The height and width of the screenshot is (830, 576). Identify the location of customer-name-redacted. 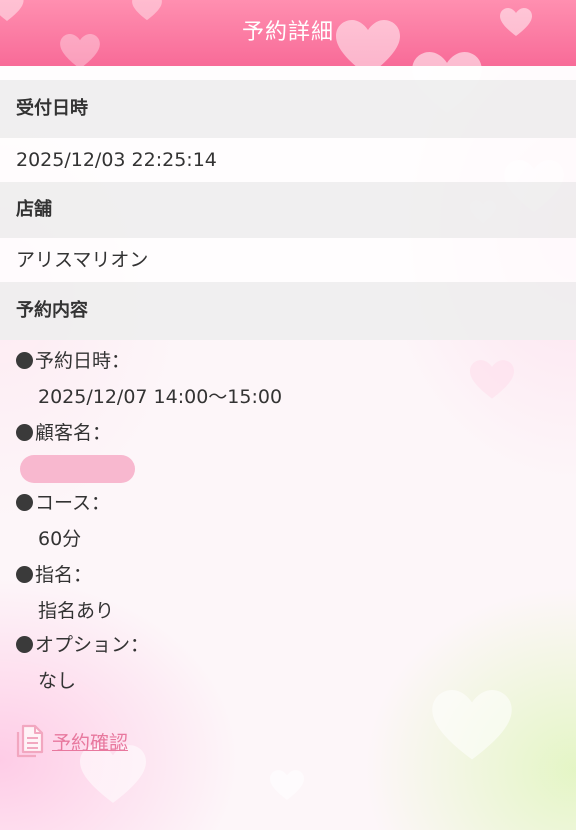
(77, 469).